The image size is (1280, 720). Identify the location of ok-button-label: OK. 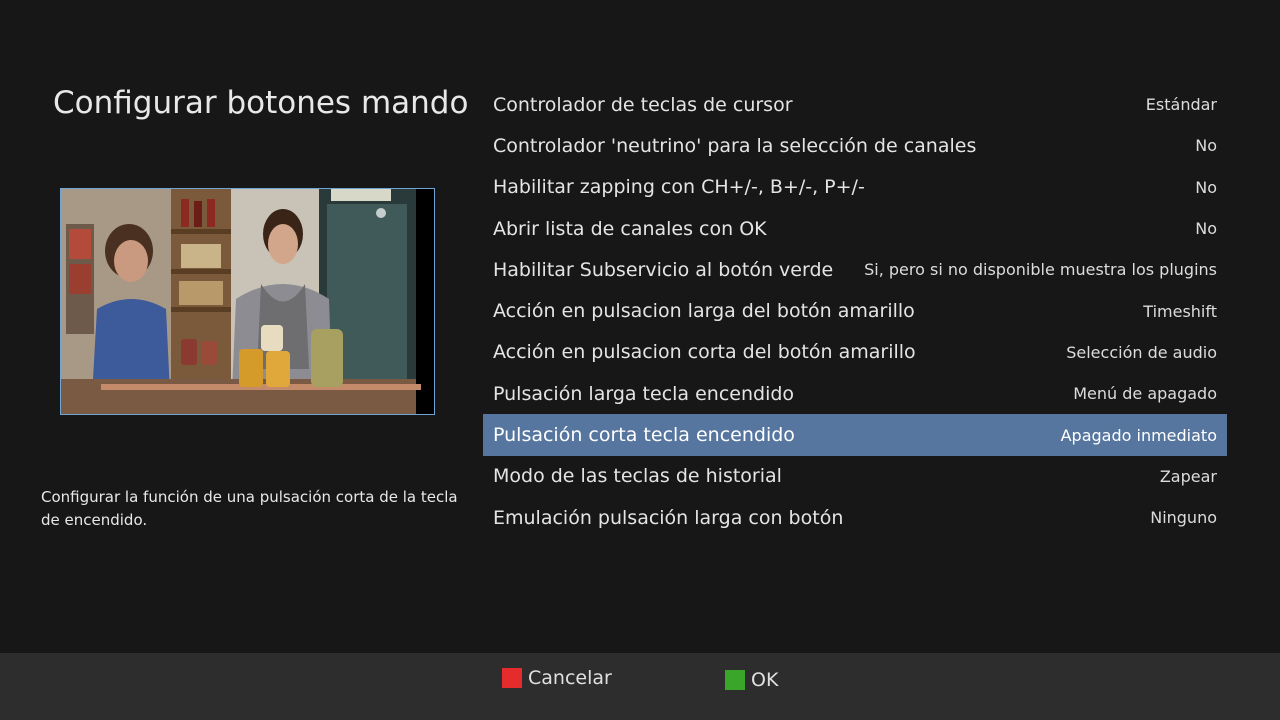
(765, 680).